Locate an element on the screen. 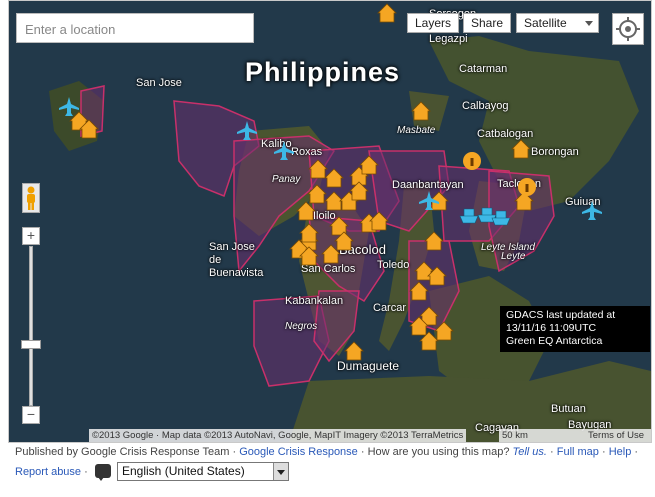 The width and height of the screenshot is (655, 497). share-button: Share is located at coordinates (487, 23).